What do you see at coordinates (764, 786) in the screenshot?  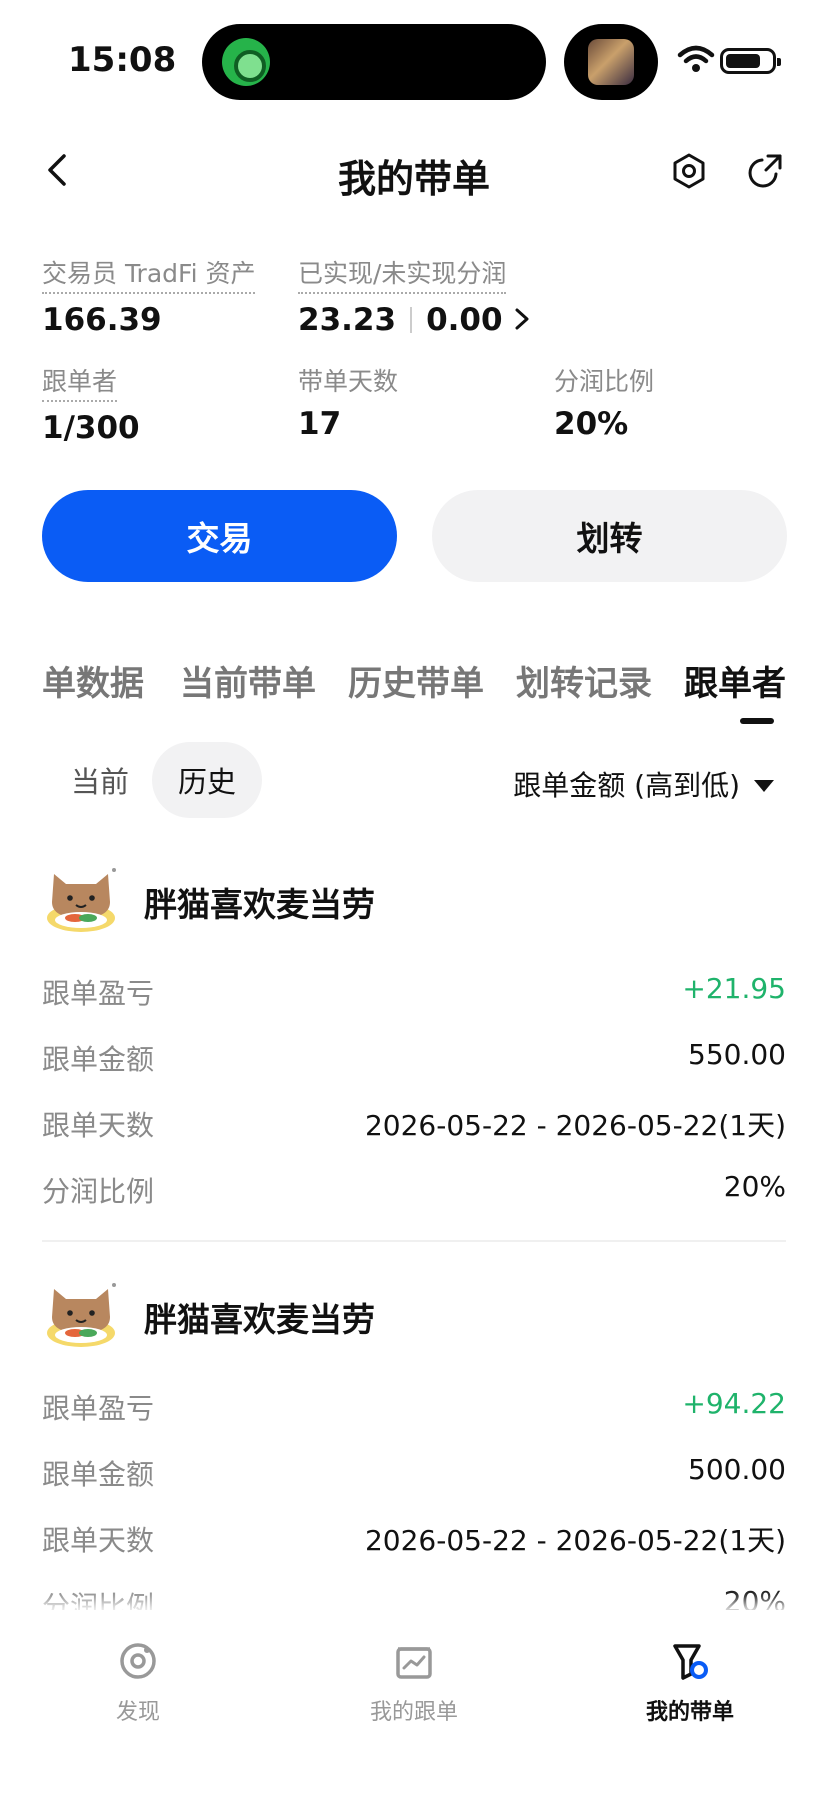 I see `caret-down-icon` at bounding box center [764, 786].